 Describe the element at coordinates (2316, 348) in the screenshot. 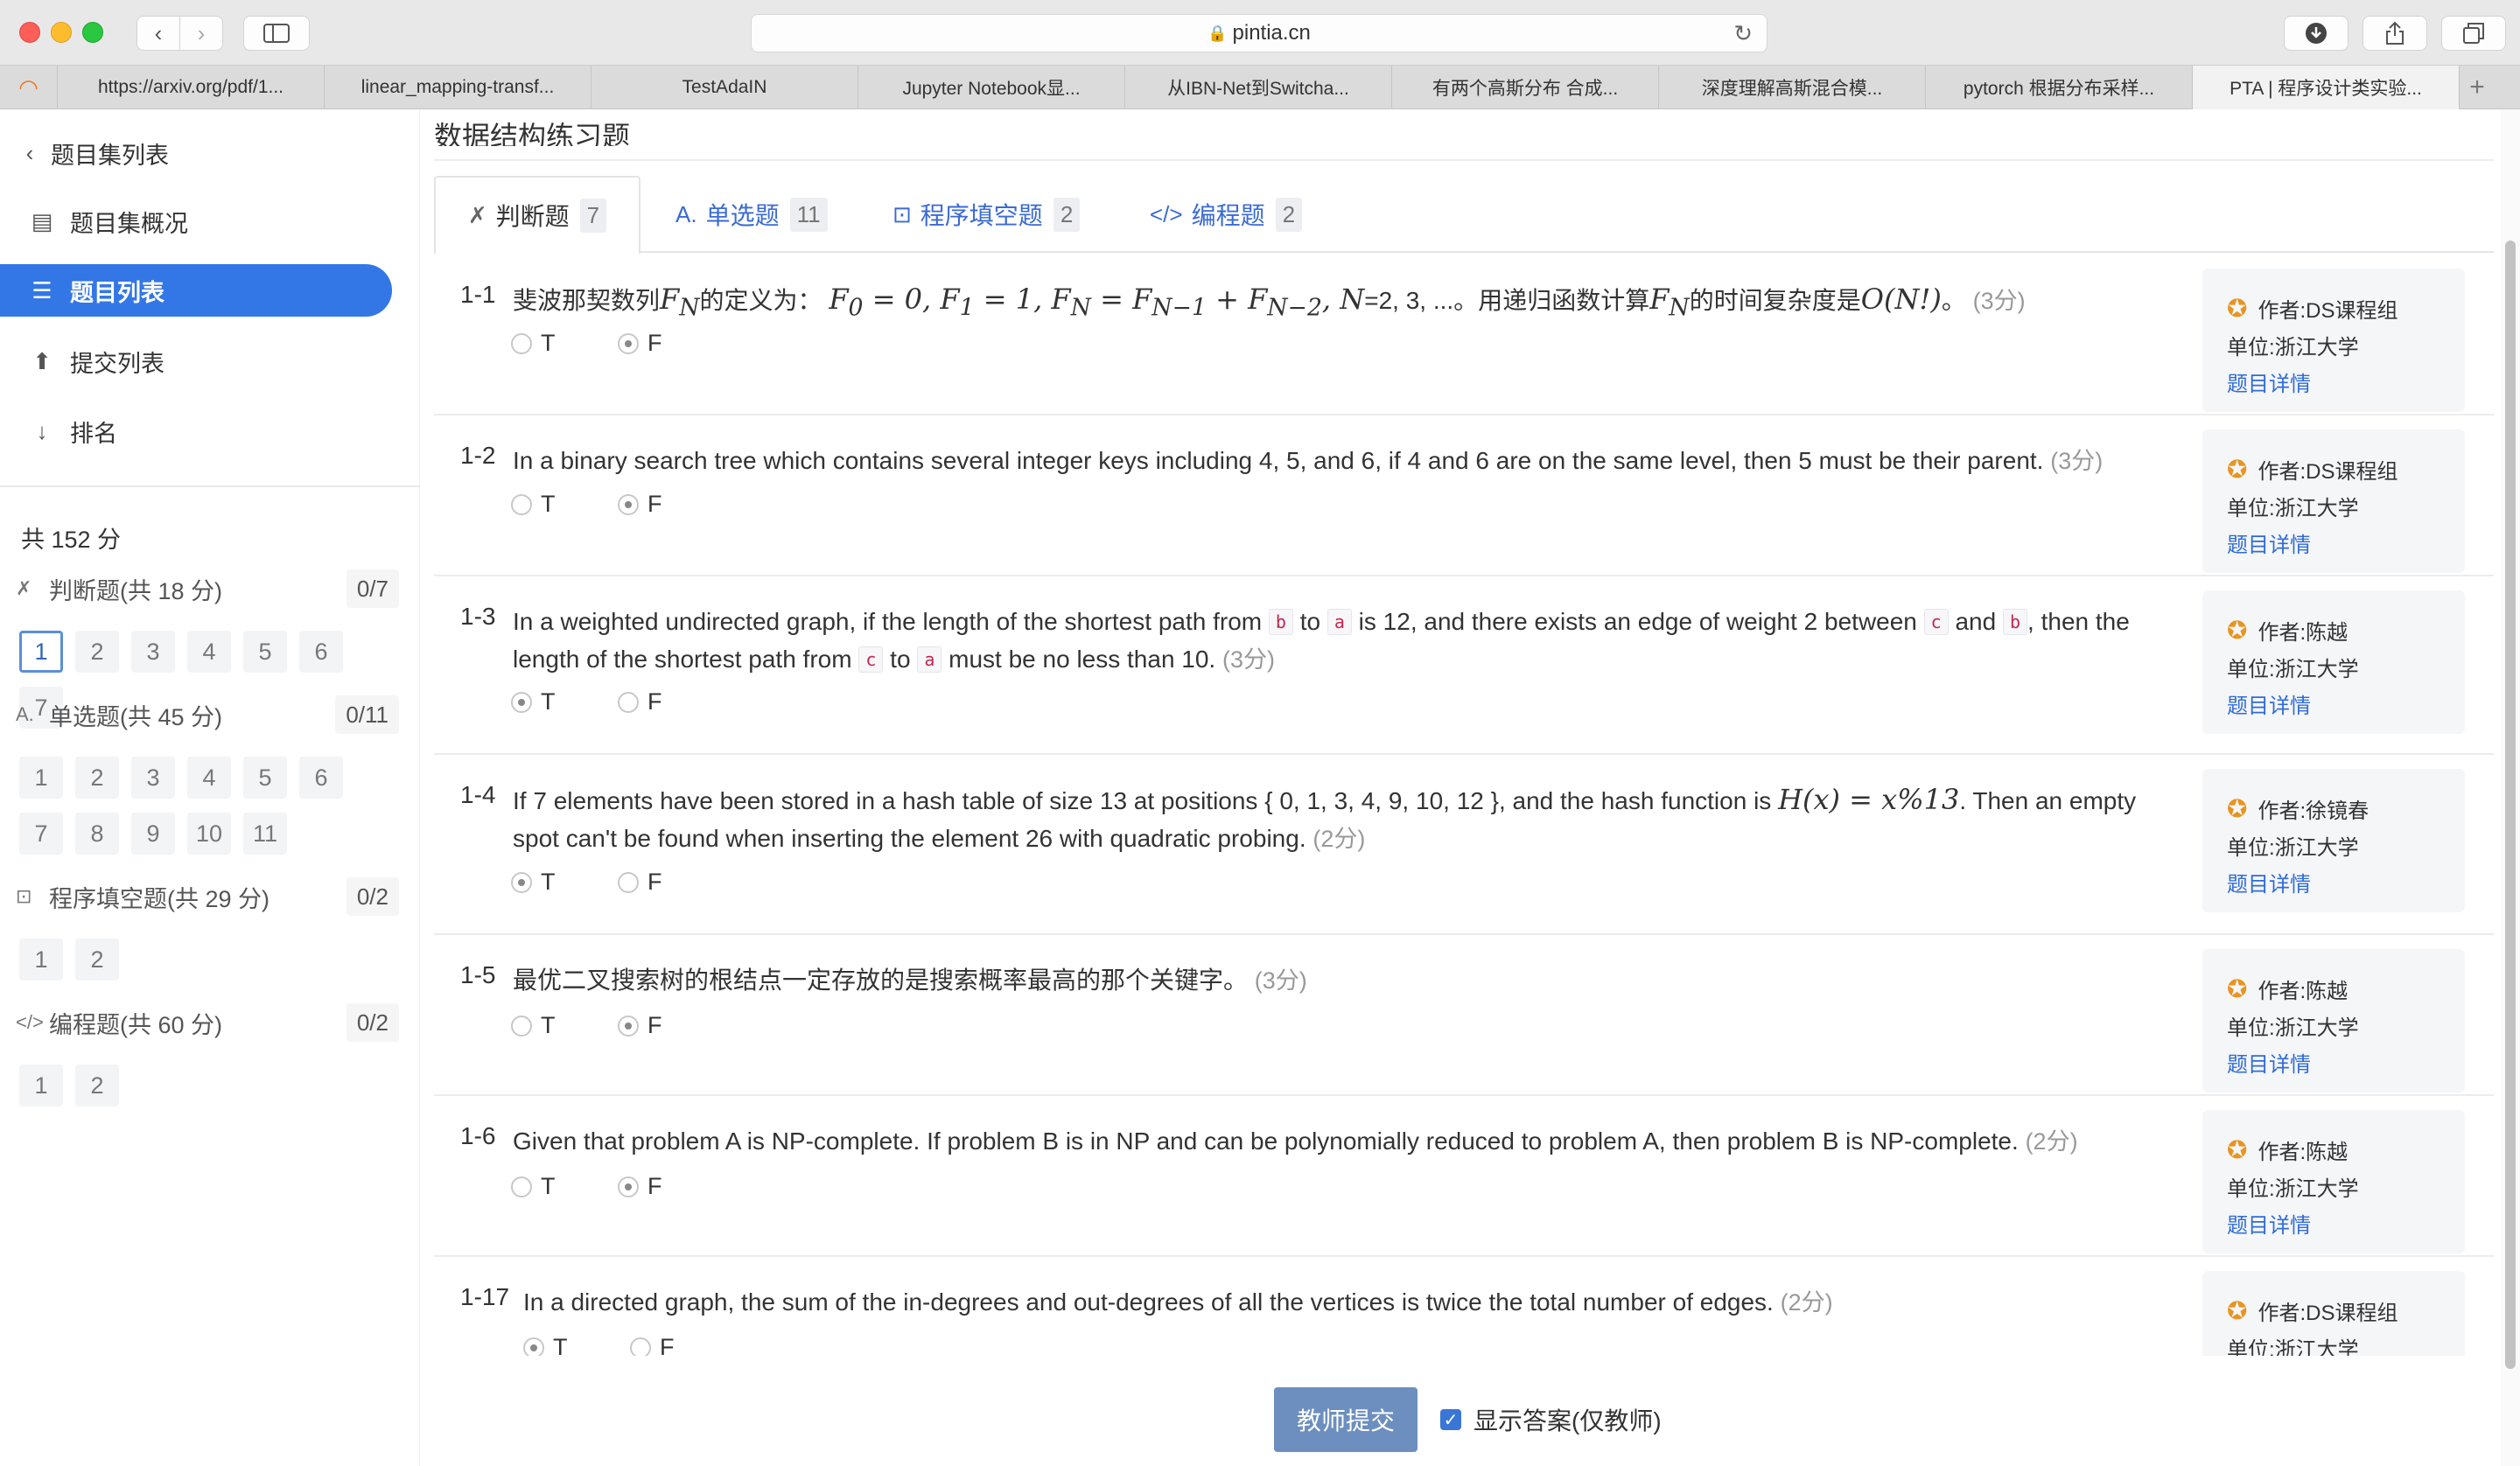

I see `unit-name: 浙江大学` at that location.